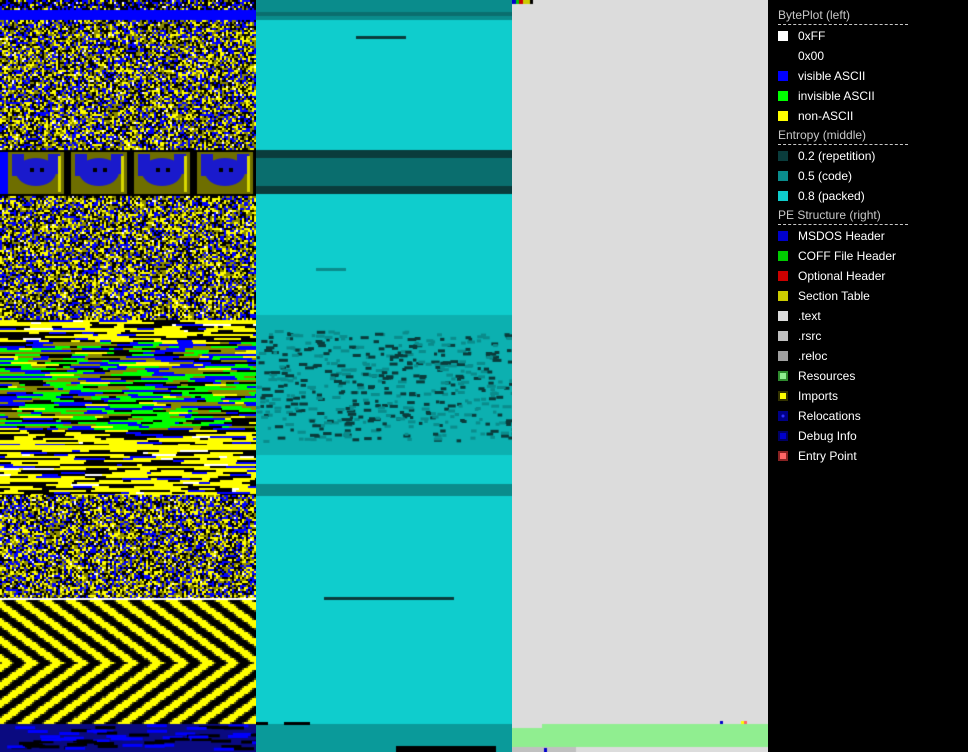 The height and width of the screenshot is (752, 968). I want to click on legend-item: .rsrc, so click(799, 336).